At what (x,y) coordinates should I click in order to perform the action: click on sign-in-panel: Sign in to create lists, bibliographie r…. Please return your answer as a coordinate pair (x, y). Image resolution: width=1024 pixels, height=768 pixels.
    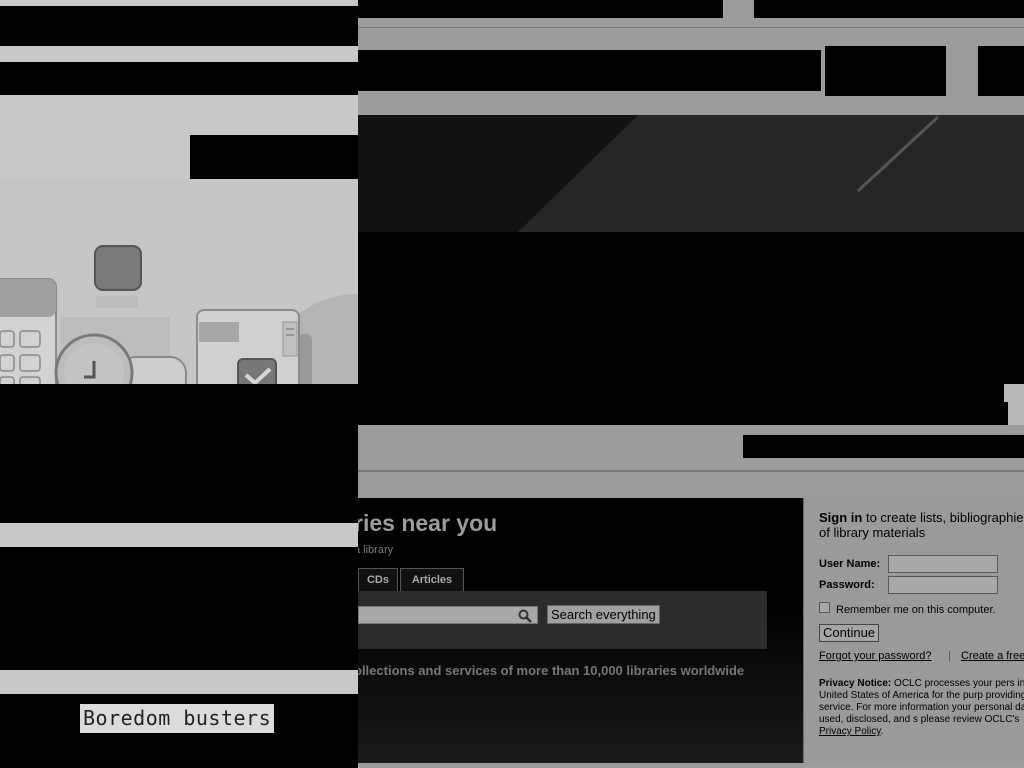
    Looking at the image, I should click on (913, 630).